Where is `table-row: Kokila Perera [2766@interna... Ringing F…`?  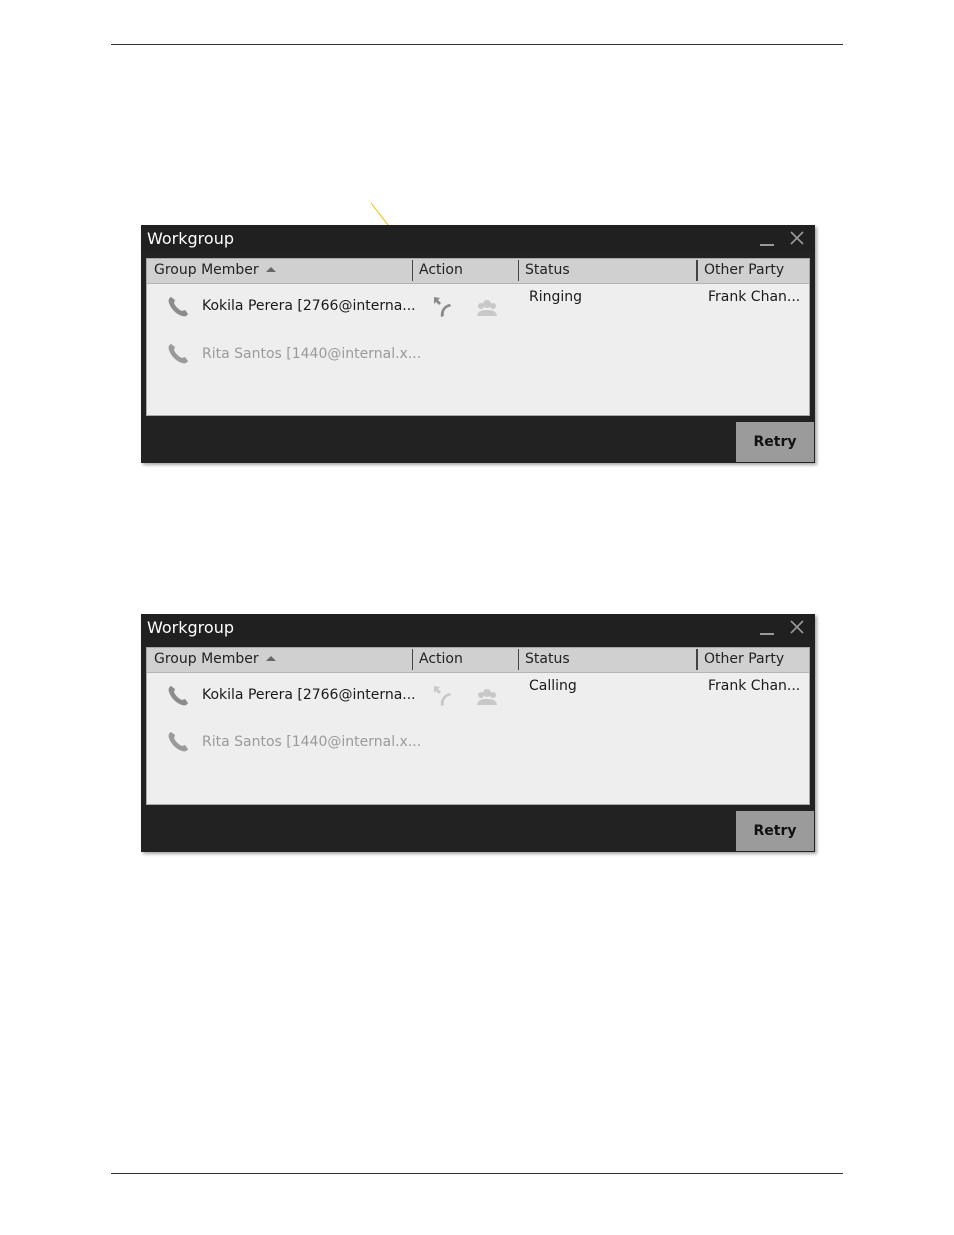
table-row: Kokila Perera [2766@interna... Ringing F… is located at coordinates (478, 304).